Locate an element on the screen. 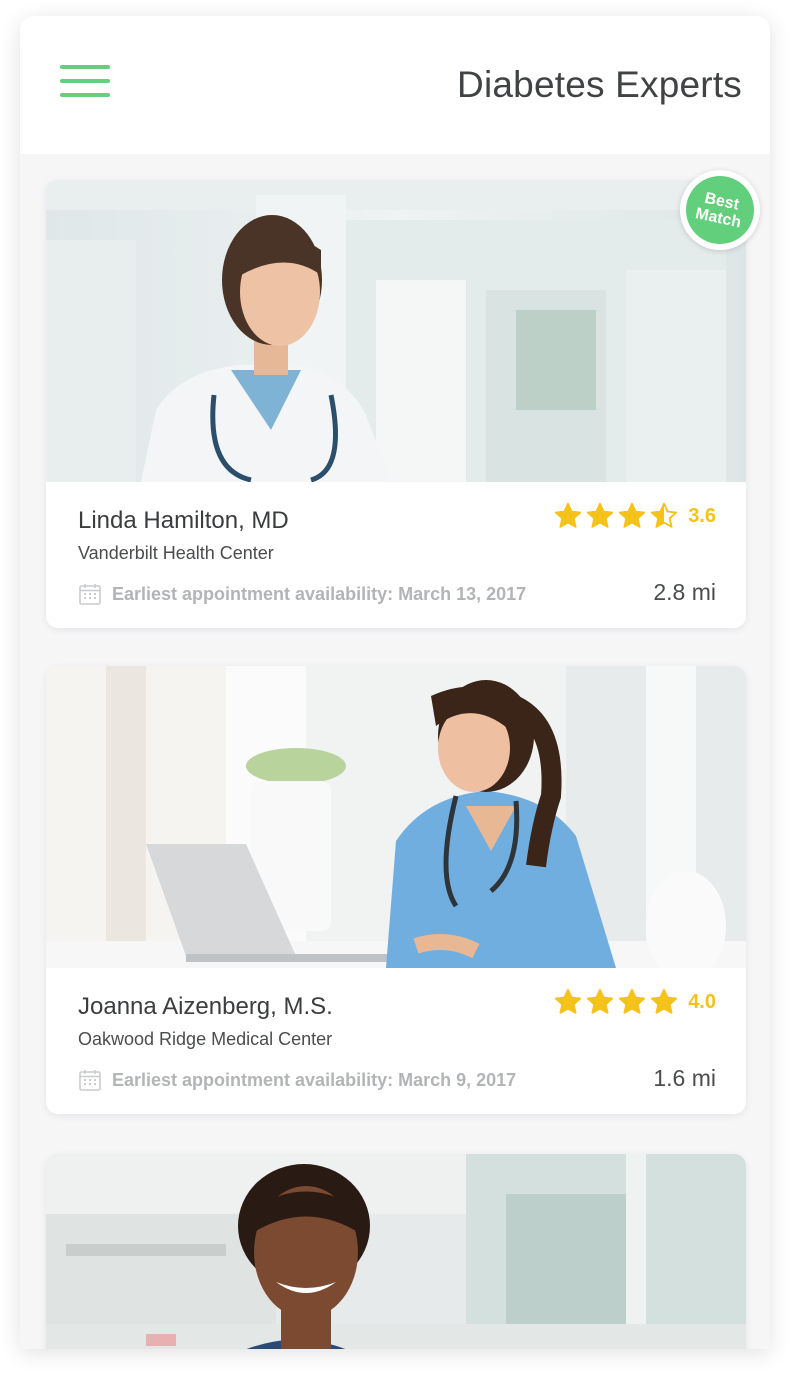 This screenshot has width=790, height=1374. page-title: Diabetes Experts is located at coordinates (599, 84).